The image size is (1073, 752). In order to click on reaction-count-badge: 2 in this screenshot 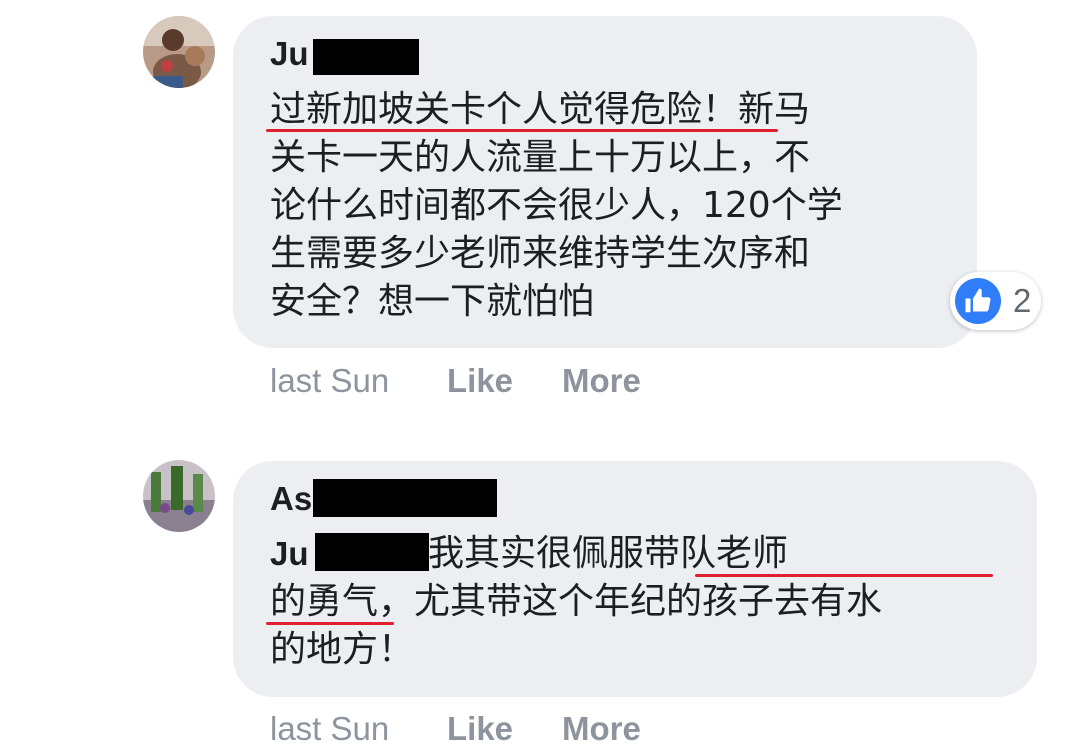, I will do `click(996, 301)`.